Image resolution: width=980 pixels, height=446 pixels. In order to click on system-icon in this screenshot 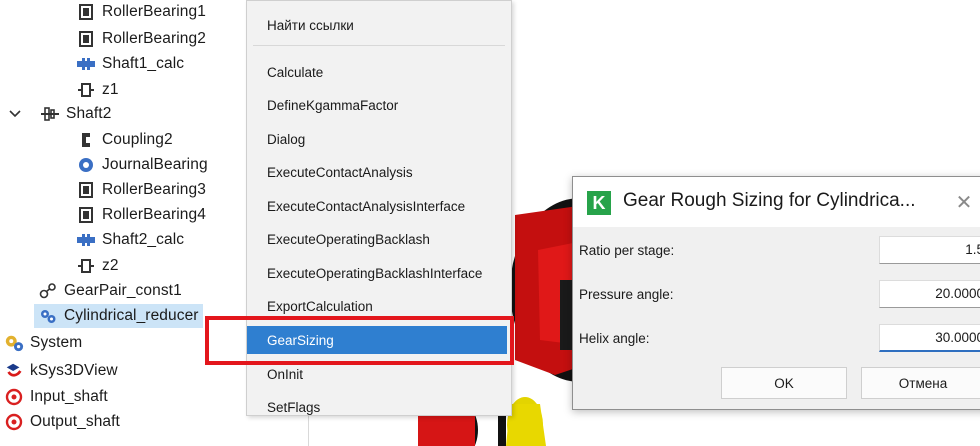, I will do `click(14, 343)`.